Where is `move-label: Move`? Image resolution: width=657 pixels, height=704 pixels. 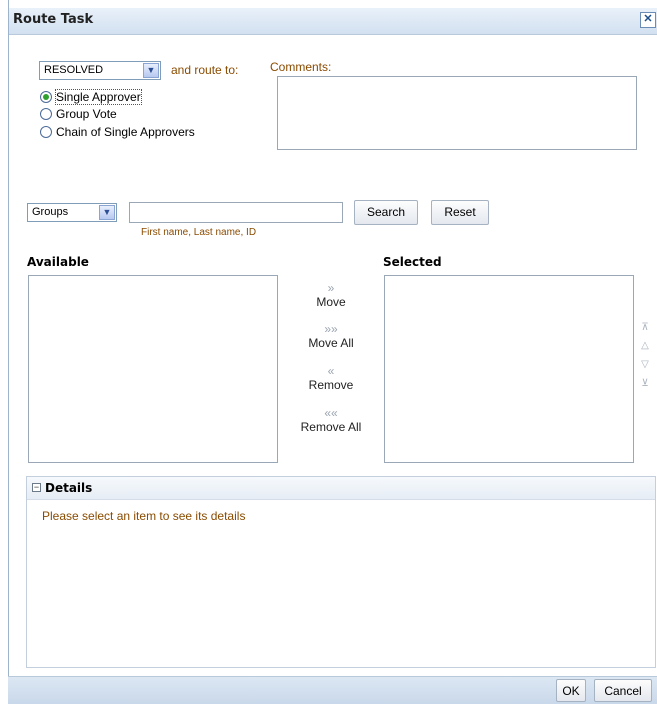
move-label: Move is located at coordinates (331, 302).